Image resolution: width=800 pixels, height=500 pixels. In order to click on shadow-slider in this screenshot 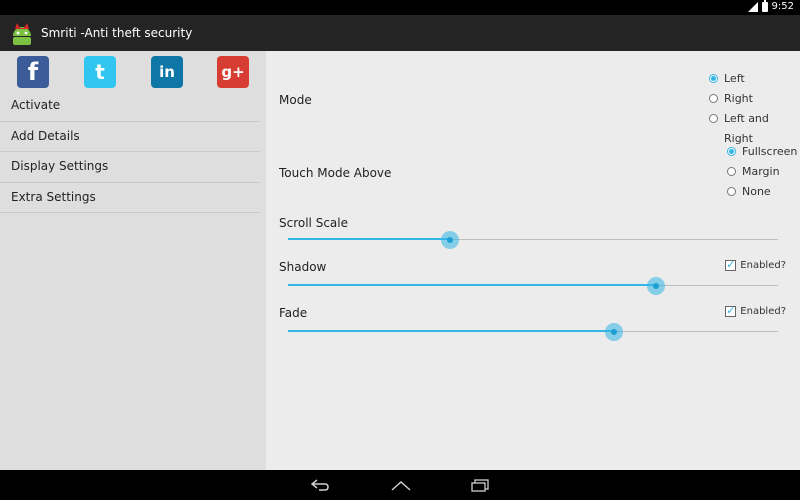, I will do `click(533, 286)`.